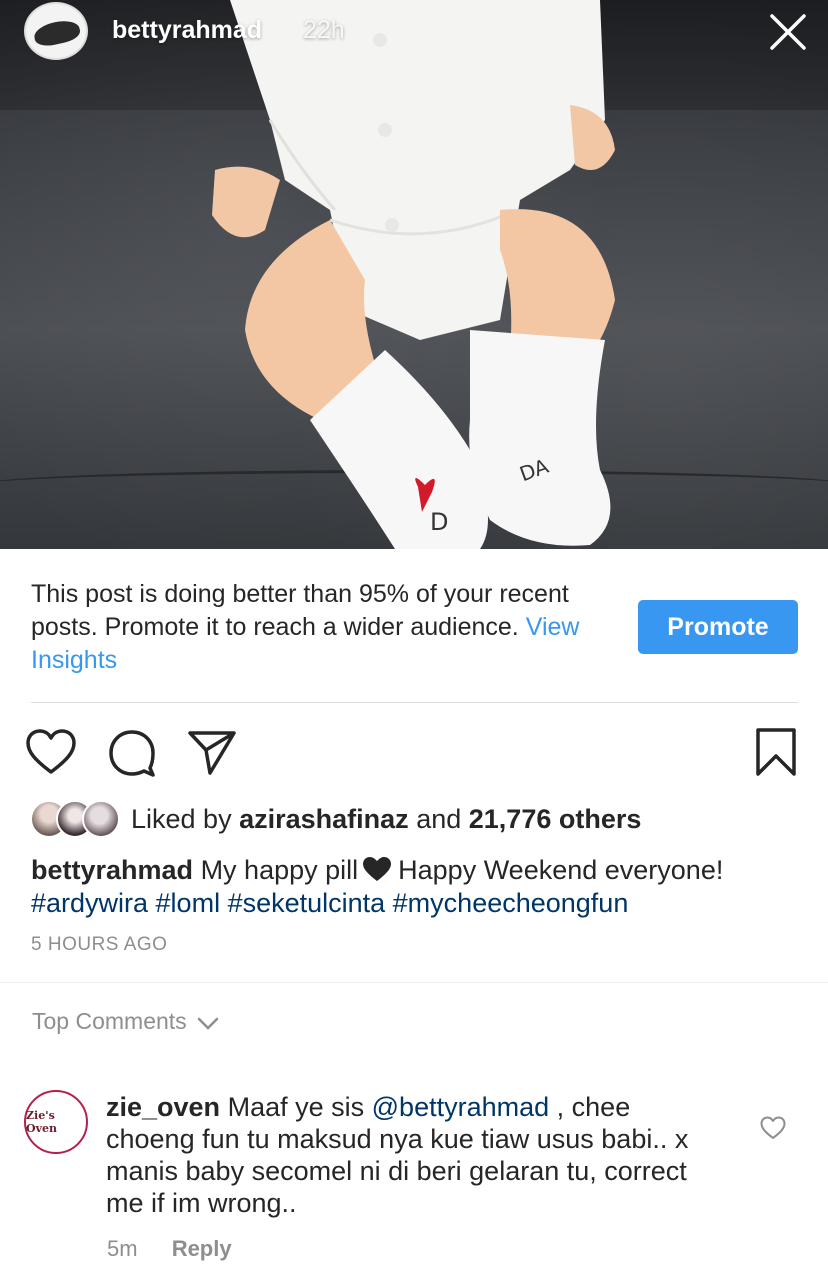 The image size is (828, 1267). What do you see at coordinates (112, 870) in the screenshot?
I see `caption-username: bettyrahmad` at bounding box center [112, 870].